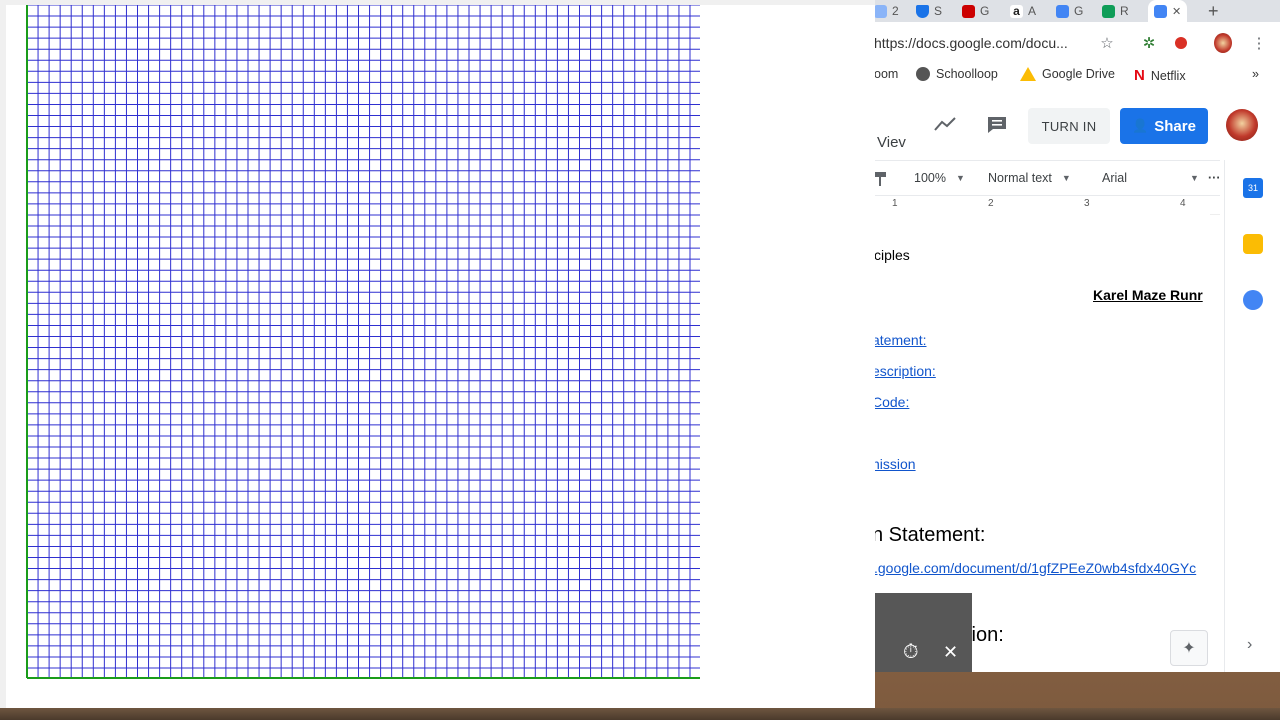 This screenshot has width=1280, height=720. Describe the element at coordinates (1075, 43) in the screenshot. I see `address-bar: https://docs.google.com/docu... ☆ ✲ ⋮` at that location.